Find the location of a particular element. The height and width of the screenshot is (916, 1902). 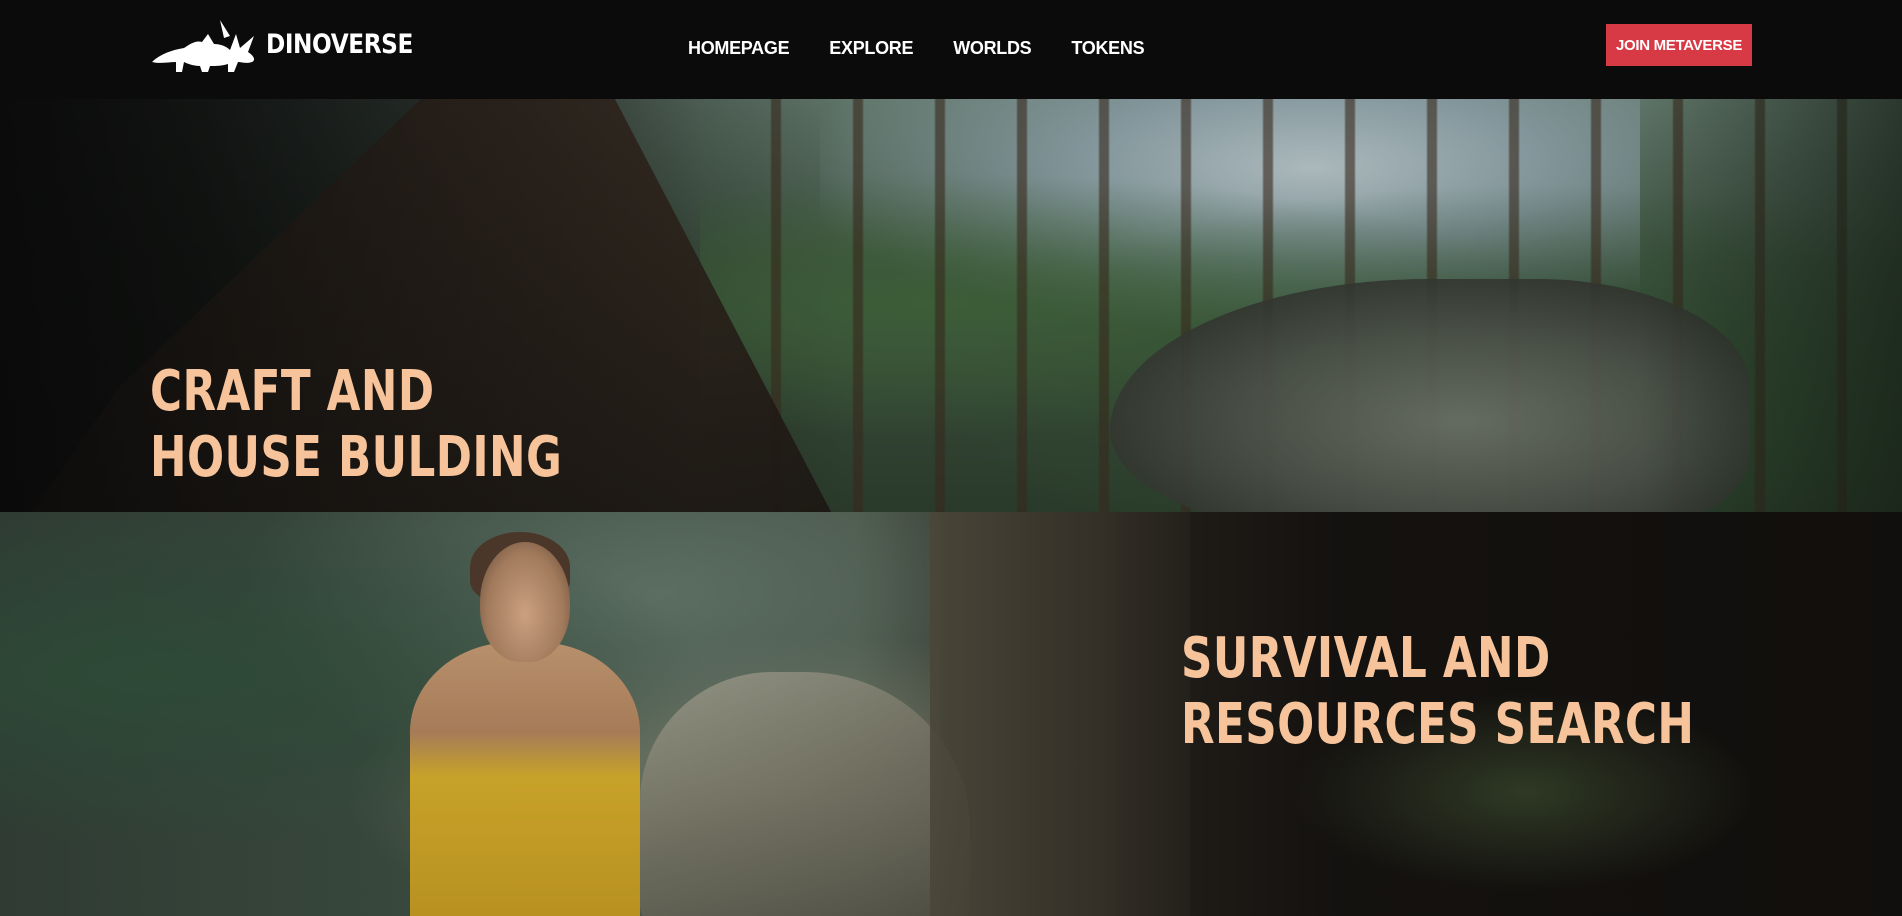

brand-name: DINOVERSE is located at coordinates (339, 44).